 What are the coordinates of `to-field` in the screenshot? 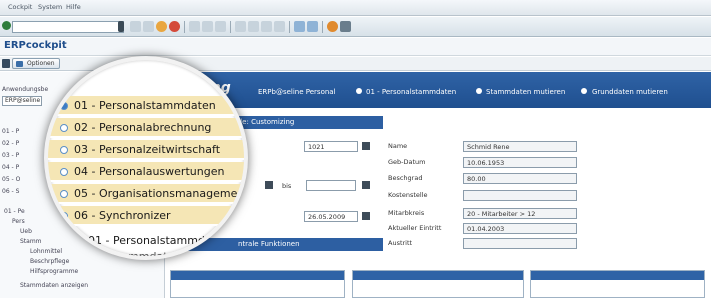 It's located at (331, 185).